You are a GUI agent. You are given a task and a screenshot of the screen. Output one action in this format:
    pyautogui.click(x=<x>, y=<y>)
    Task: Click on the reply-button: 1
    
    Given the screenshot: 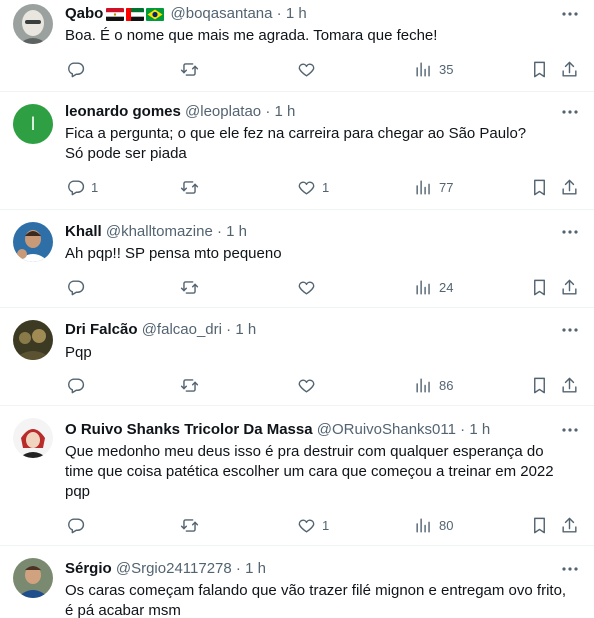 What is the action you would take?
    pyautogui.click(x=82, y=187)
    